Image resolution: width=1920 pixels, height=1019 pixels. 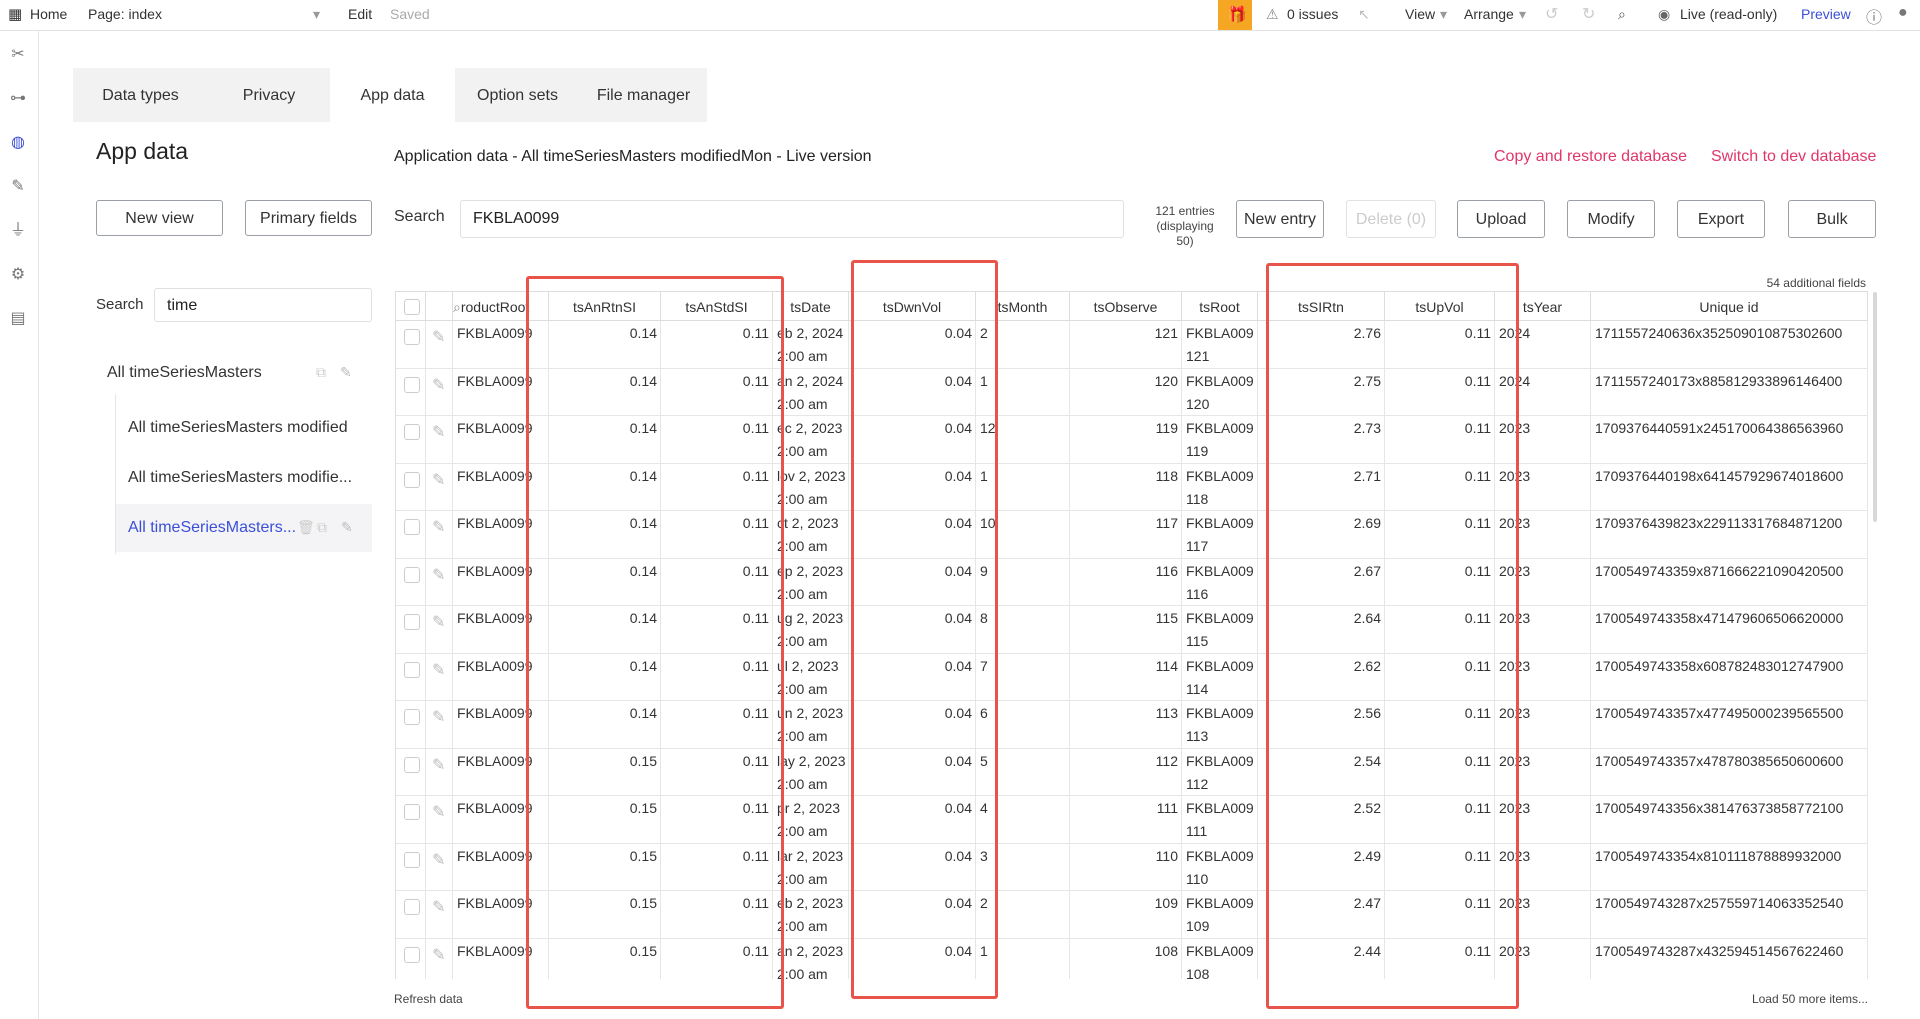 I want to click on edit-link: Edit, so click(x=360, y=14).